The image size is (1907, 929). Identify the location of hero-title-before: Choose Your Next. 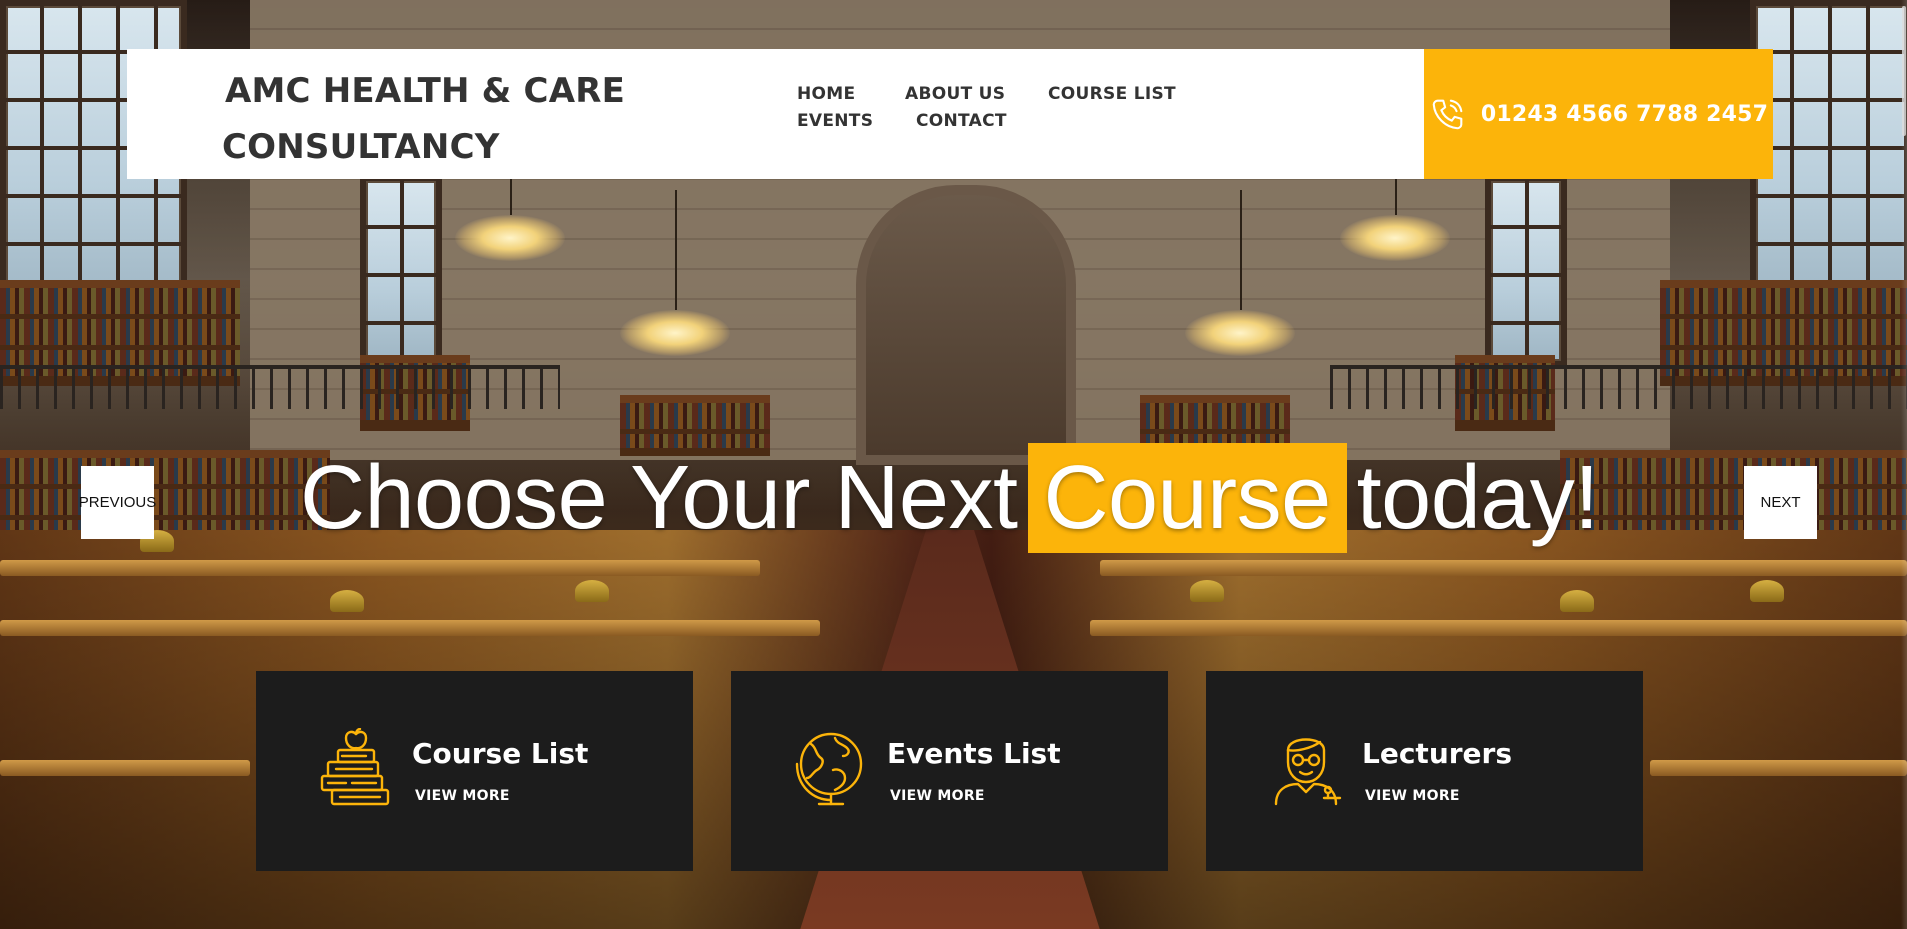
(659, 497).